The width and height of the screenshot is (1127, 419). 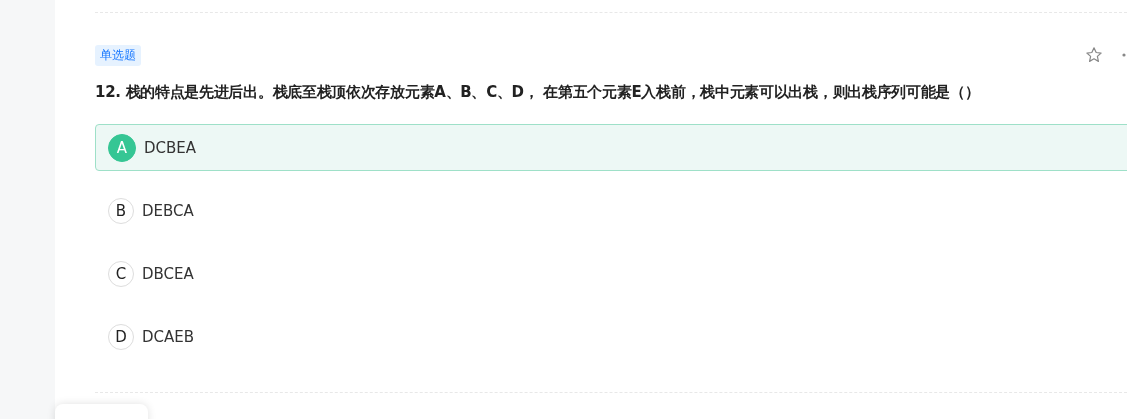 What do you see at coordinates (168, 336) in the screenshot?
I see `option-text: DCAEB` at bounding box center [168, 336].